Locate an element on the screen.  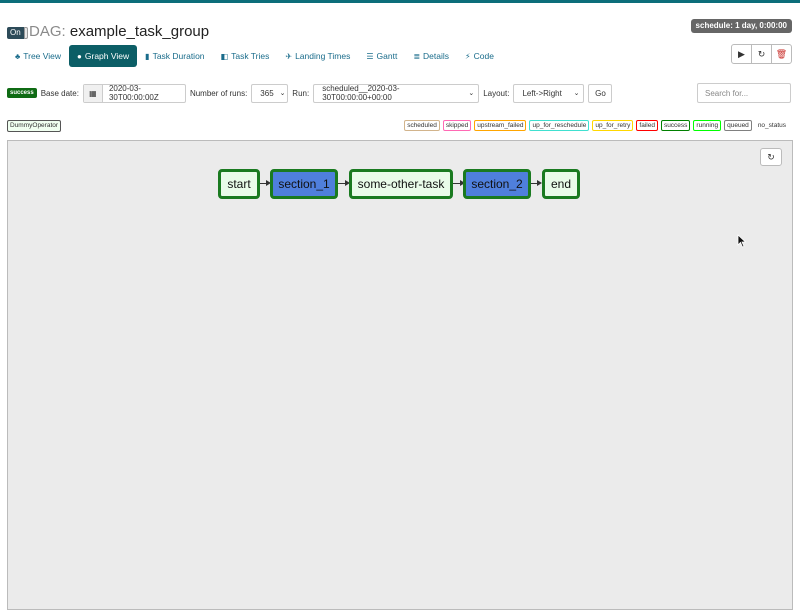
delete-dag-button: 🗑 is located at coordinates (781, 54).